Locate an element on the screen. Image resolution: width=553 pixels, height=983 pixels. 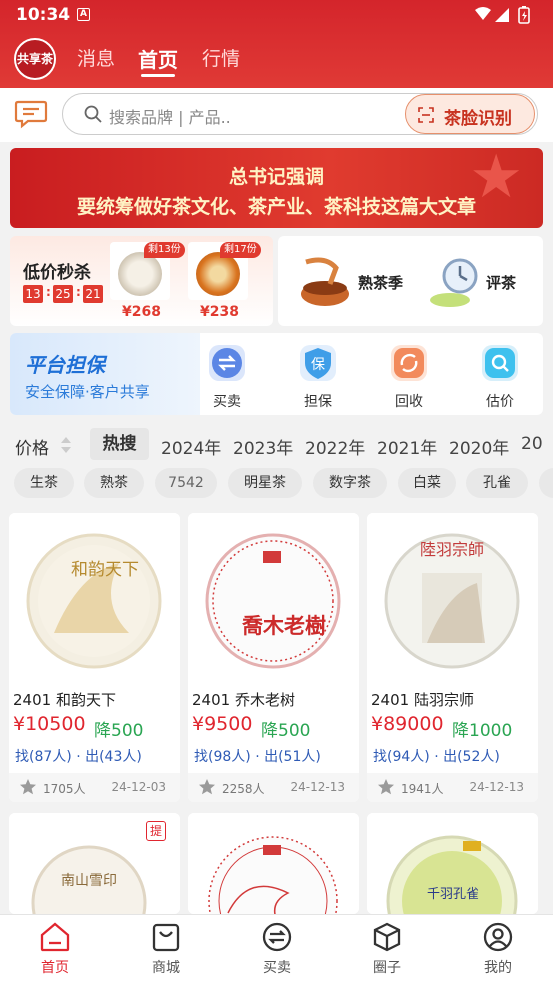
tag-peacock: 孔雀 is located at coordinates (497, 483).